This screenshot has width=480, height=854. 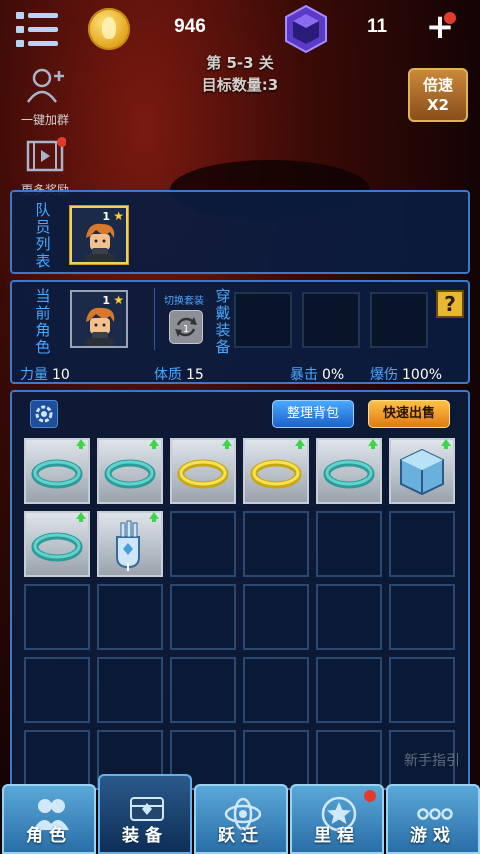 I want to click on purple-gem-icon, so click(x=306, y=29).